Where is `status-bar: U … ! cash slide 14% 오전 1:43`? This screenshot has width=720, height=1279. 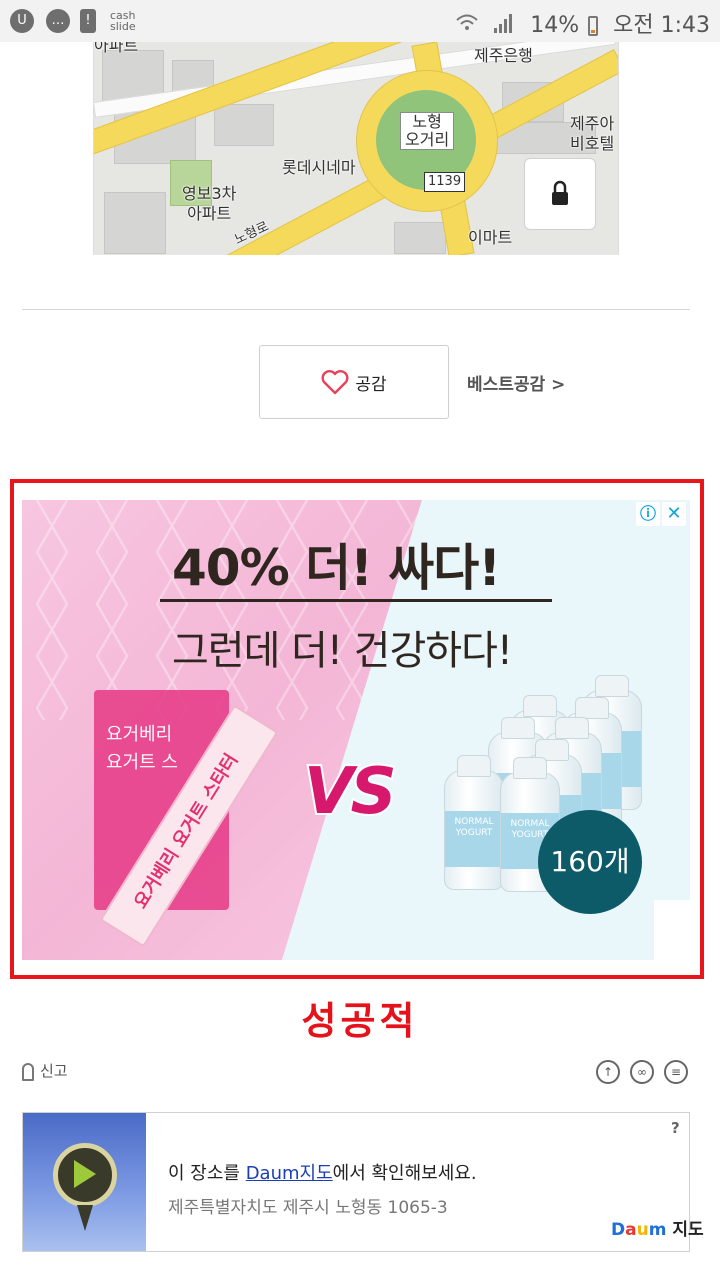
status-bar: U … ! cash slide 14% 오전 1:43 is located at coordinates (360, 21).